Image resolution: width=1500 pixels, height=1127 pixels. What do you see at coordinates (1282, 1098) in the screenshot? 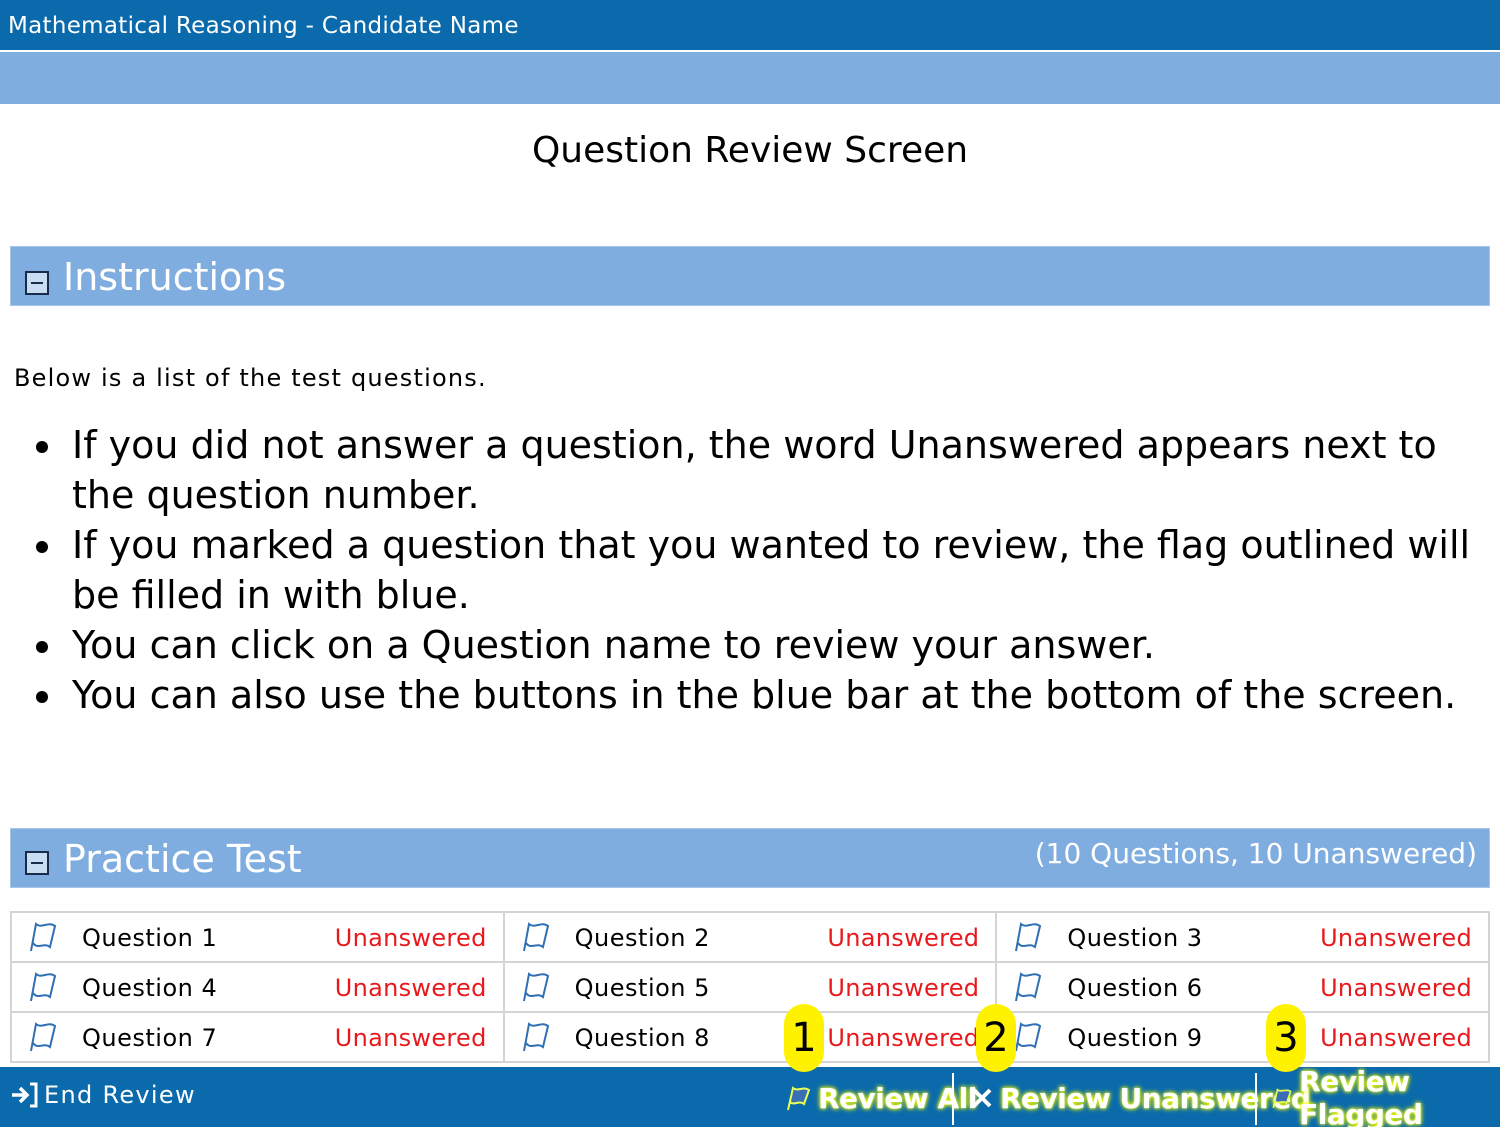
I see `flag-icon` at bounding box center [1282, 1098].